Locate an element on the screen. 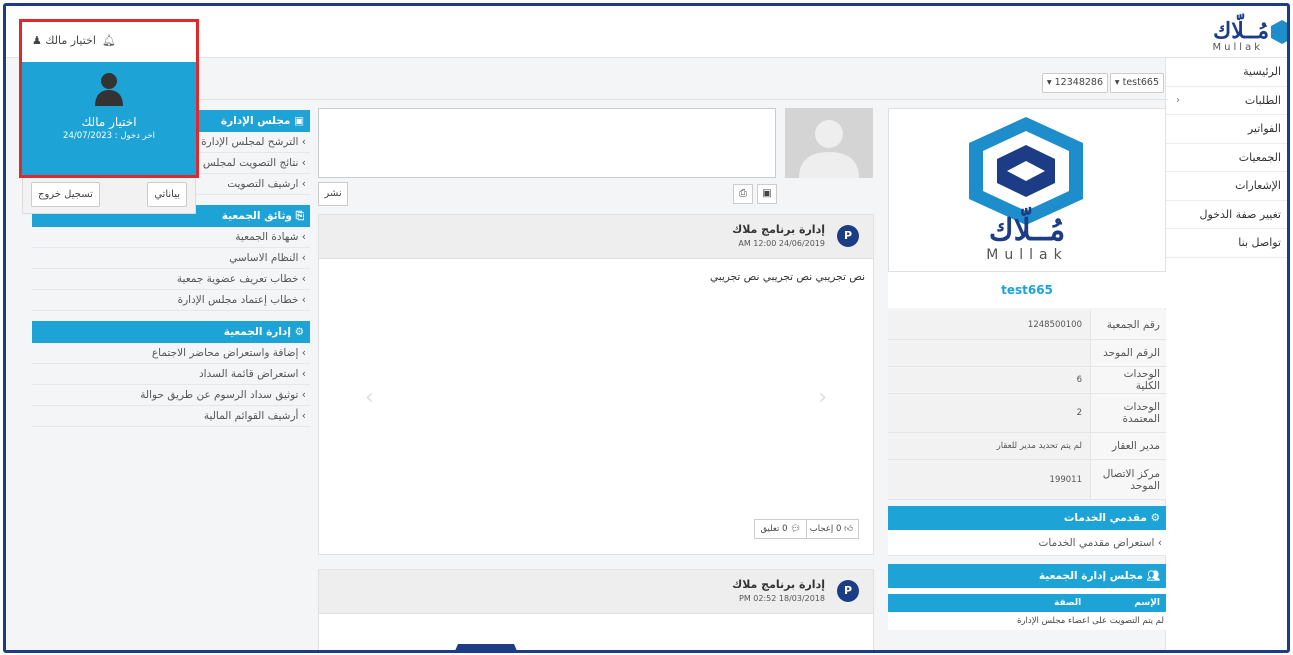  info-value: 2 is located at coordinates (1079, 413).